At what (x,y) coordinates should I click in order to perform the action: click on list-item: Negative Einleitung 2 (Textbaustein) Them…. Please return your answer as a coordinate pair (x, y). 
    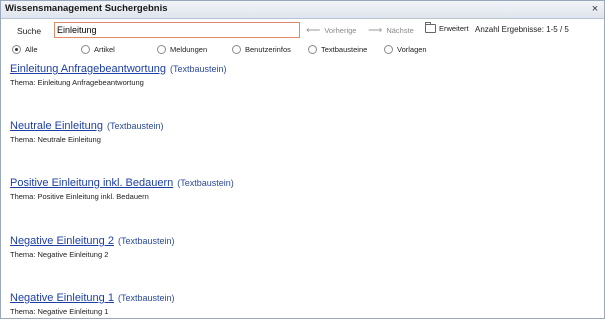
    Looking at the image, I should click on (92, 245).